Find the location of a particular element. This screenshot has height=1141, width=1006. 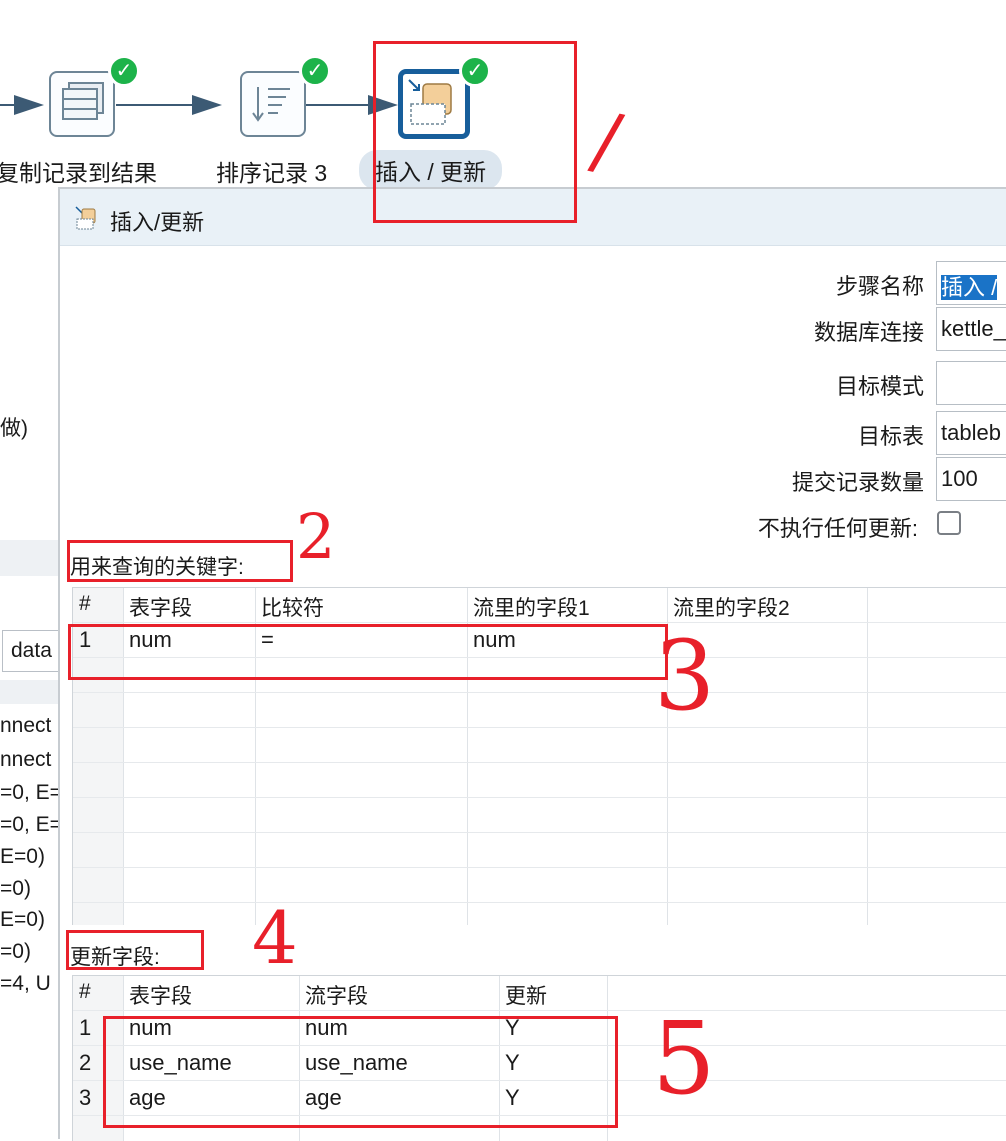

sort-rows-step is located at coordinates (273, 104).